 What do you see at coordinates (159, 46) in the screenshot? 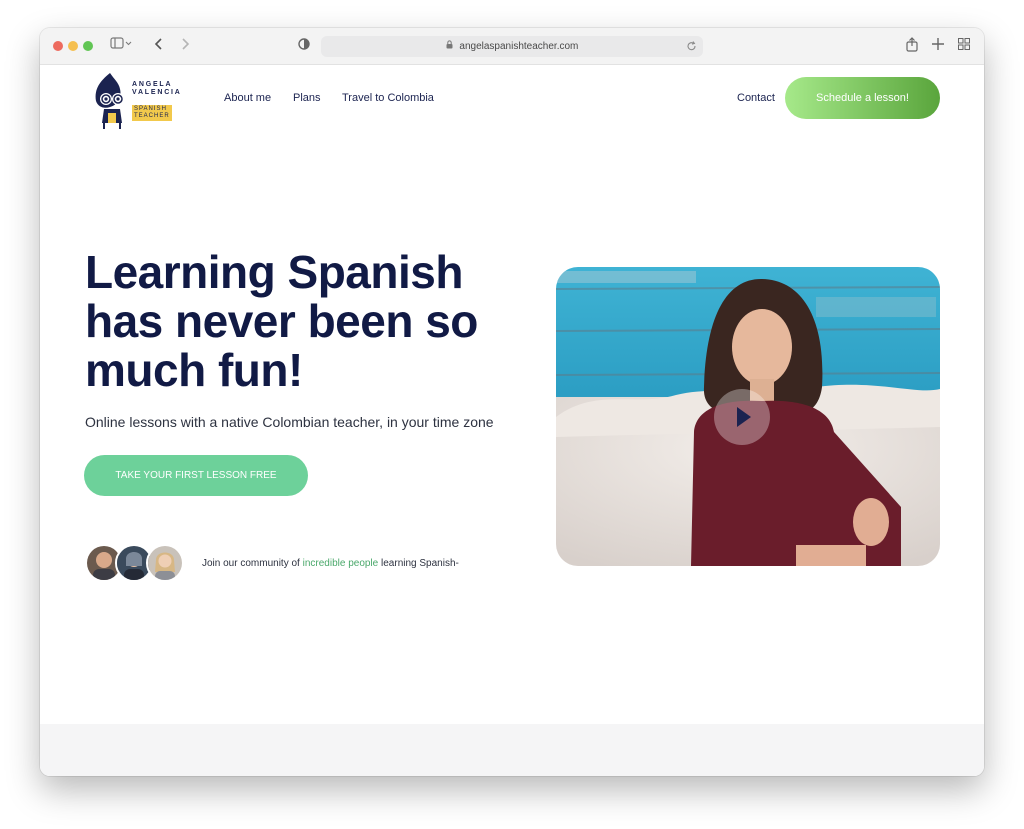
I see `back-arrow-icon` at bounding box center [159, 46].